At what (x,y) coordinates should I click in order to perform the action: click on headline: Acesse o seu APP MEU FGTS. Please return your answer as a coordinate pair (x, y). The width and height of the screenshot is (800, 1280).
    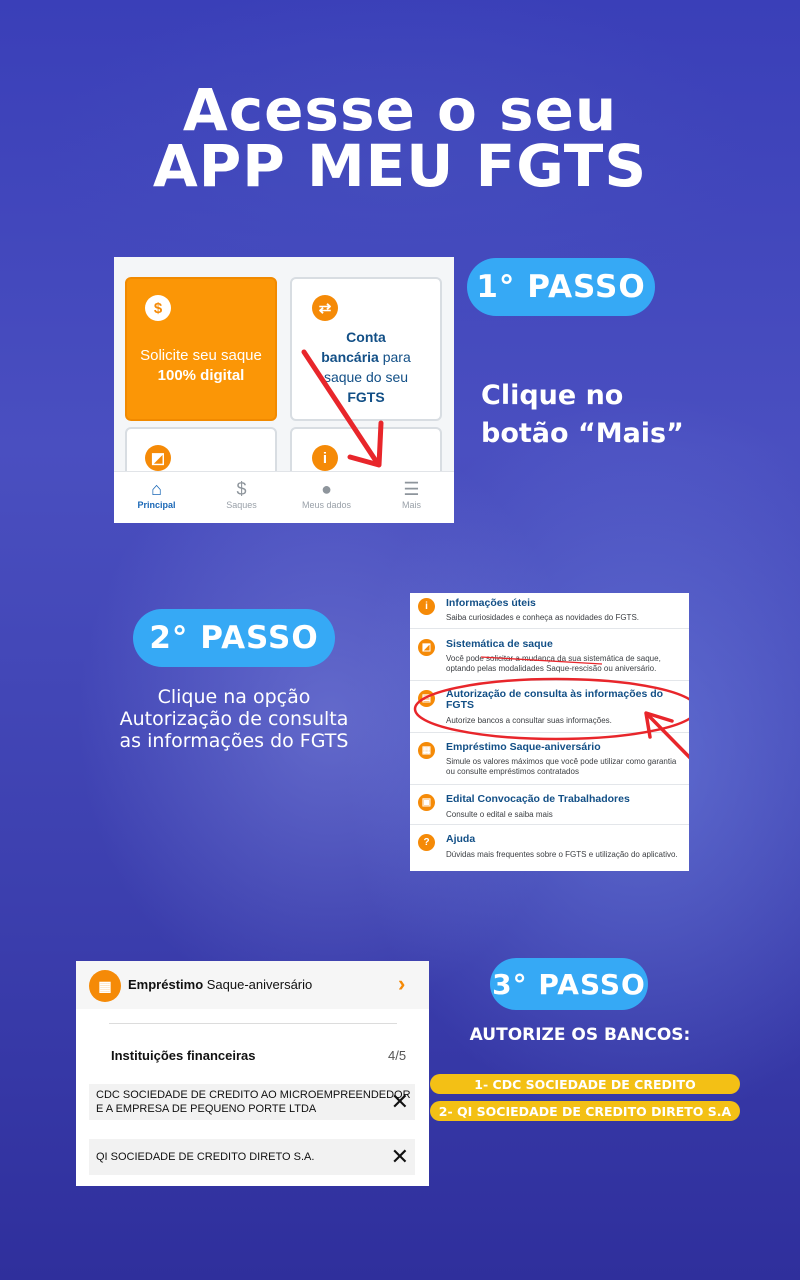
    Looking at the image, I should click on (400, 138).